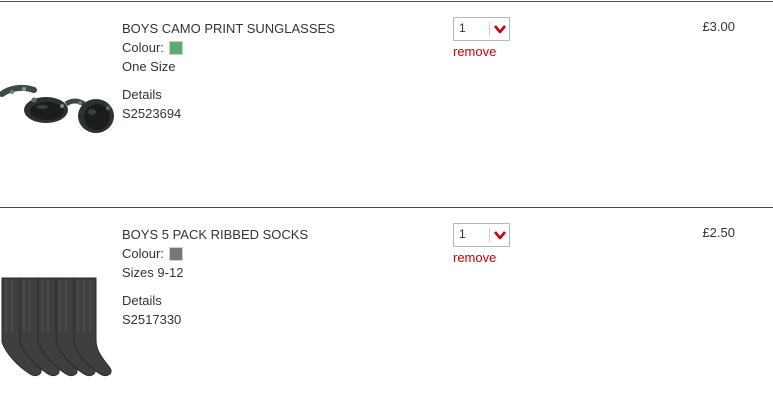 This screenshot has width=773, height=413. I want to click on item-price: £3.00, so click(718, 26).